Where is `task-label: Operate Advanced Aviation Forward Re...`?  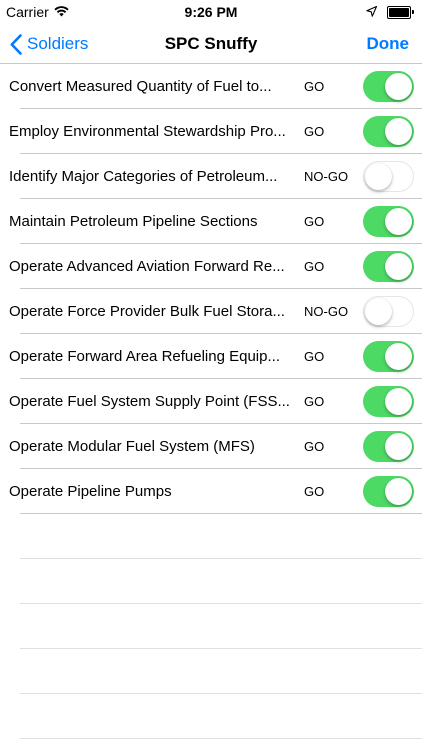
task-label: Operate Advanced Aviation Forward Re... is located at coordinates (147, 266).